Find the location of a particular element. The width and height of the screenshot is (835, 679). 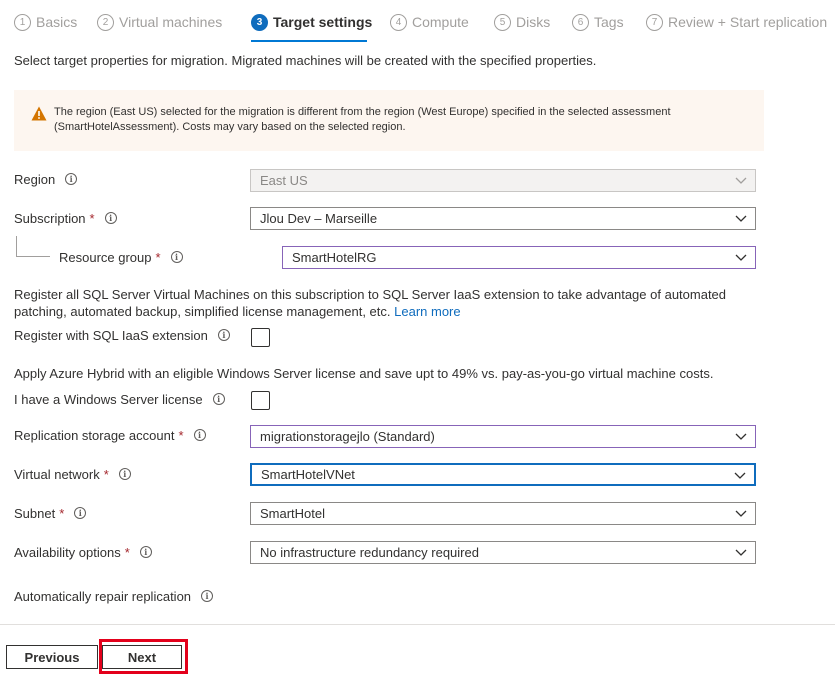

sql-iaas-checkbox-label: Register with SQL IaaS extension i is located at coordinates (122, 335).